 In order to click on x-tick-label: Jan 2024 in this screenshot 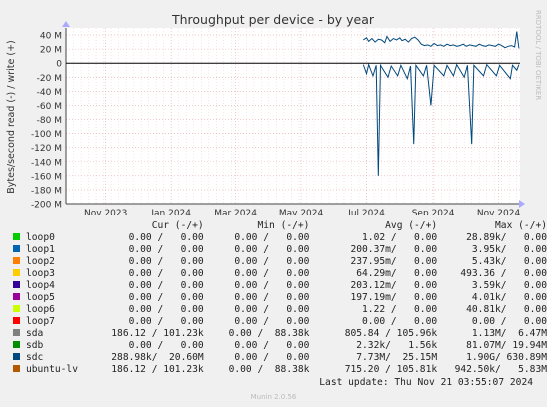, I will do `click(170, 212)`.